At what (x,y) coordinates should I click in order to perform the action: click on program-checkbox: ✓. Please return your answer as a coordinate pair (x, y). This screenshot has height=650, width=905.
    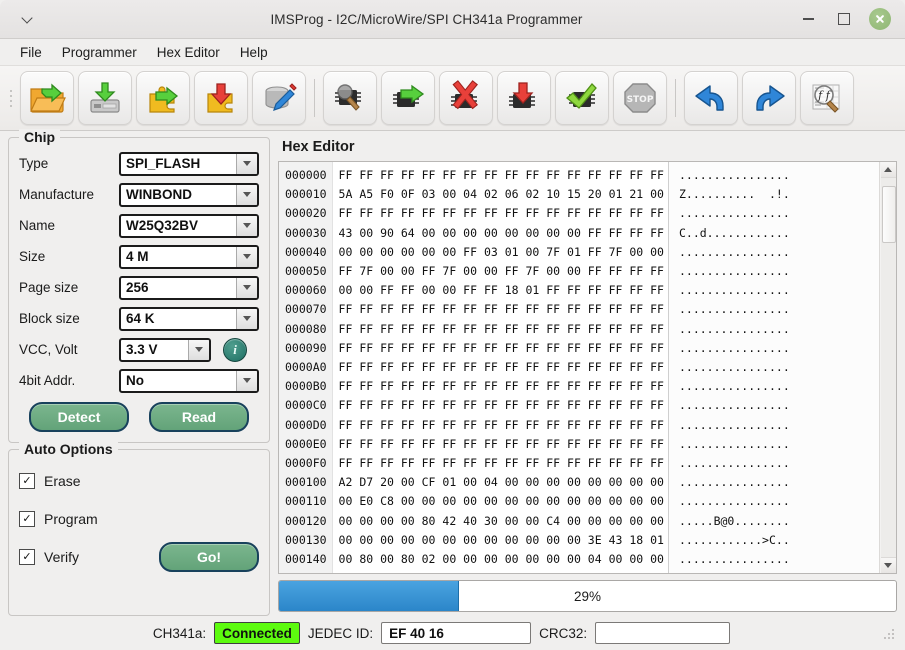
    Looking at the image, I should click on (27, 519).